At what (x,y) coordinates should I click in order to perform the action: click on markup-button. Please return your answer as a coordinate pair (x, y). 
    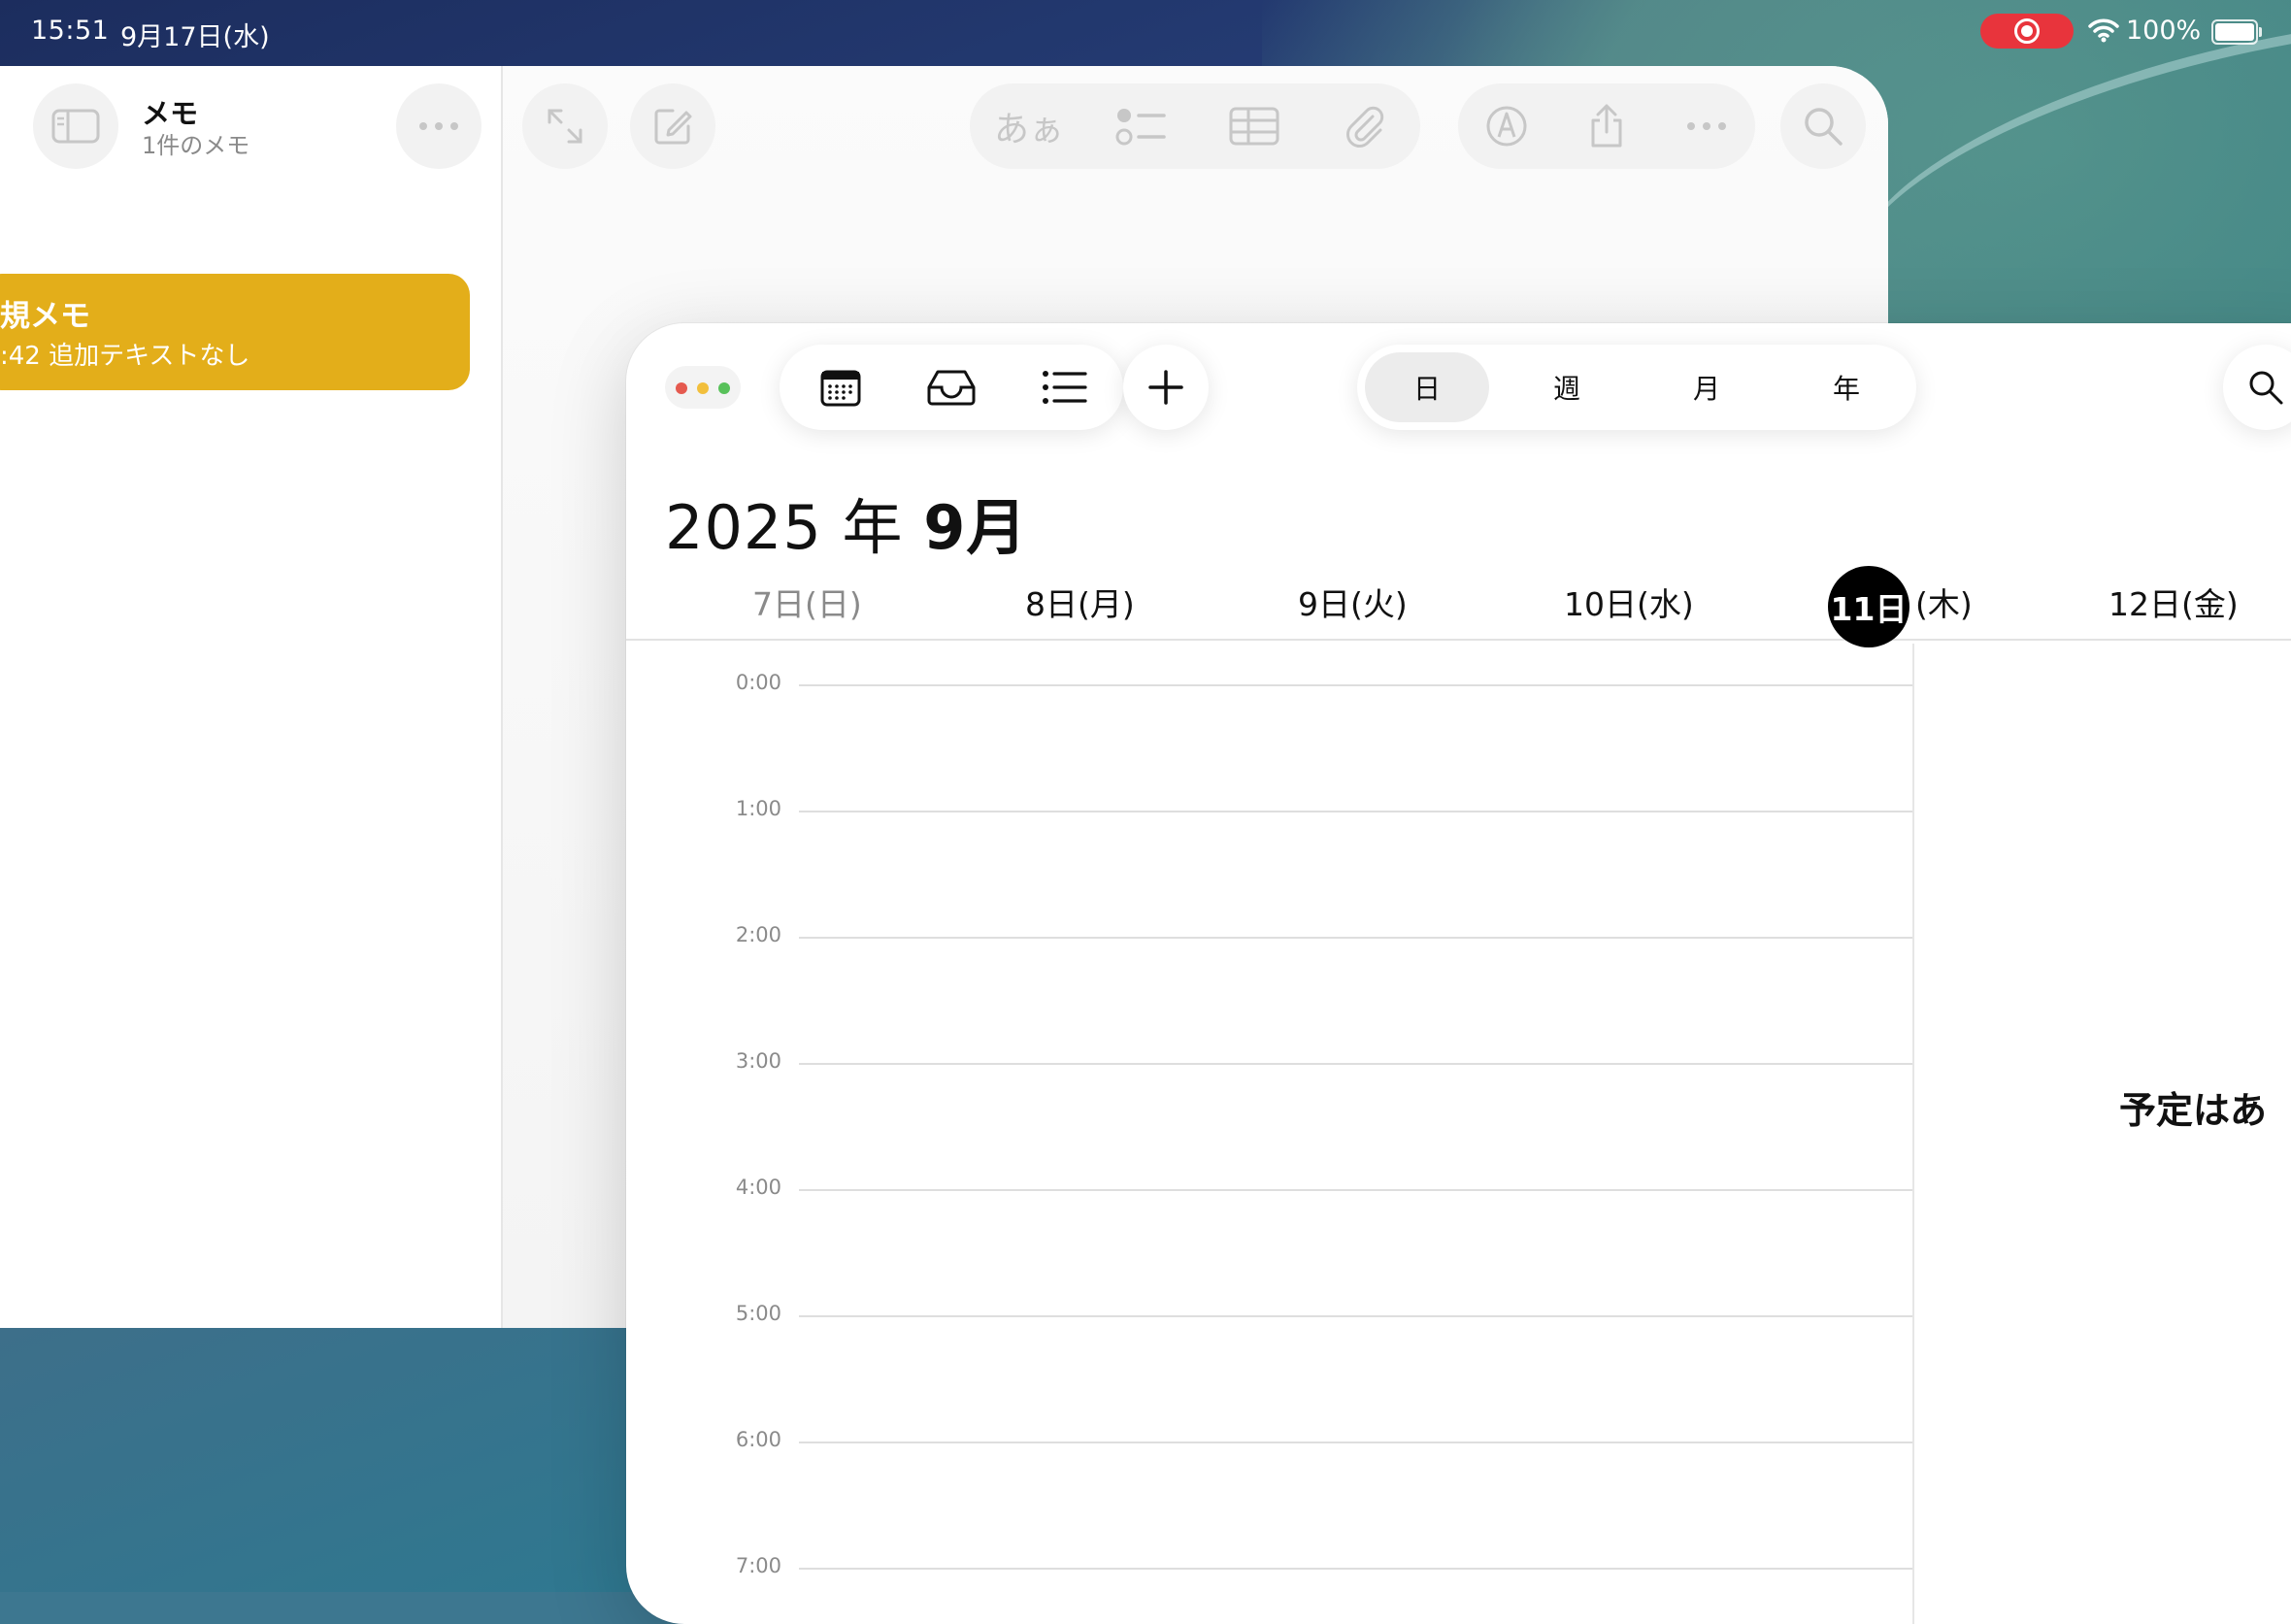
    Looking at the image, I should click on (1507, 126).